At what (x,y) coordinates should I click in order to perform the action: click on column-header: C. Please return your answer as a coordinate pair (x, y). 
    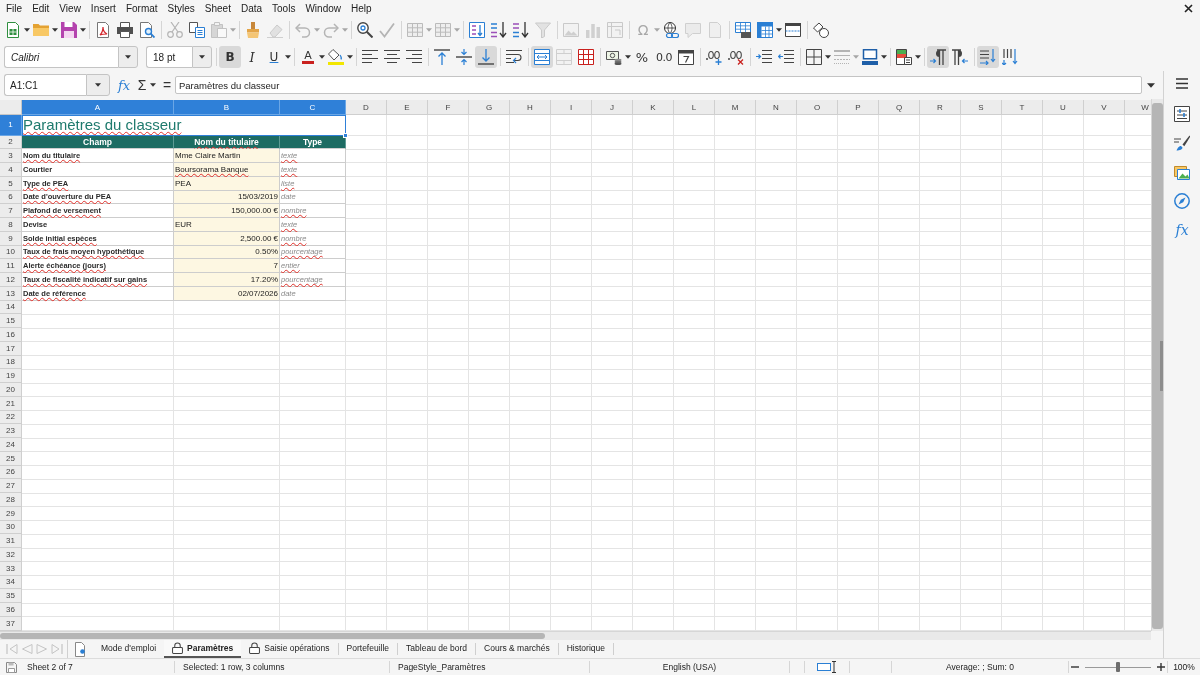
    Looking at the image, I should click on (313, 107).